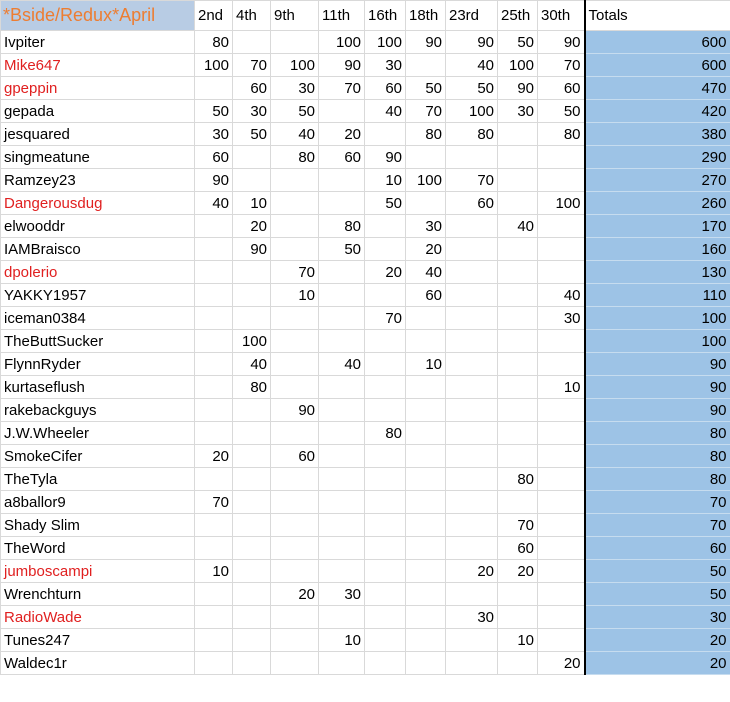 This screenshot has width=730, height=702. Describe the element at coordinates (294, 88) in the screenshot. I see `score-cell: 30` at that location.